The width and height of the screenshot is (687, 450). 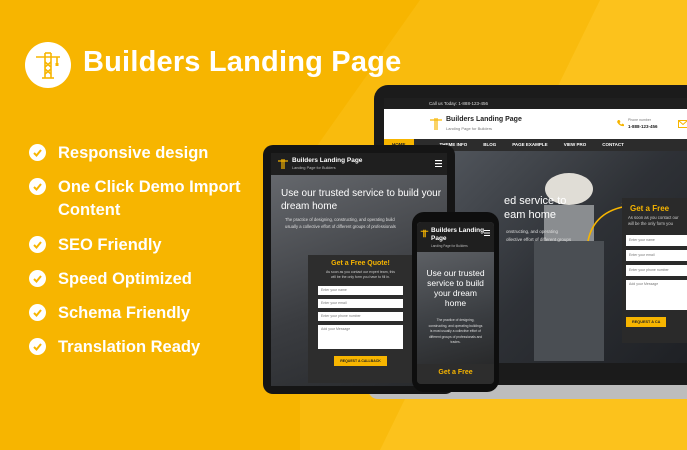 I want to click on nav-view-pro: VIEW PRO, so click(x=575, y=145).